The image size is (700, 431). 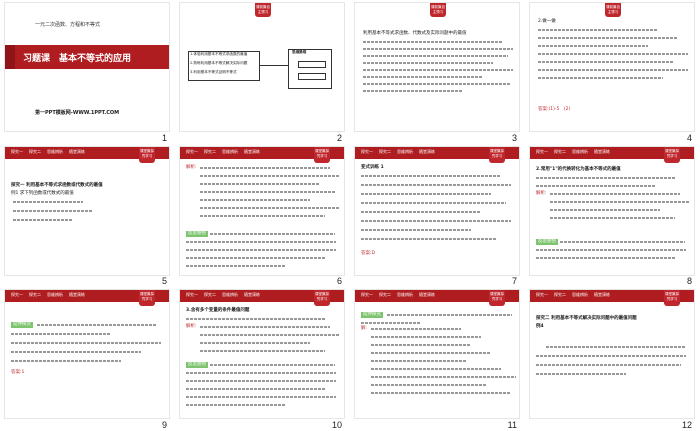 I want to click on slide-canvas: 探究一 探究二 思维辨析 随堂演练 课堂篇探究学习 解析: 反思感悟, so click(x=262, y=210).